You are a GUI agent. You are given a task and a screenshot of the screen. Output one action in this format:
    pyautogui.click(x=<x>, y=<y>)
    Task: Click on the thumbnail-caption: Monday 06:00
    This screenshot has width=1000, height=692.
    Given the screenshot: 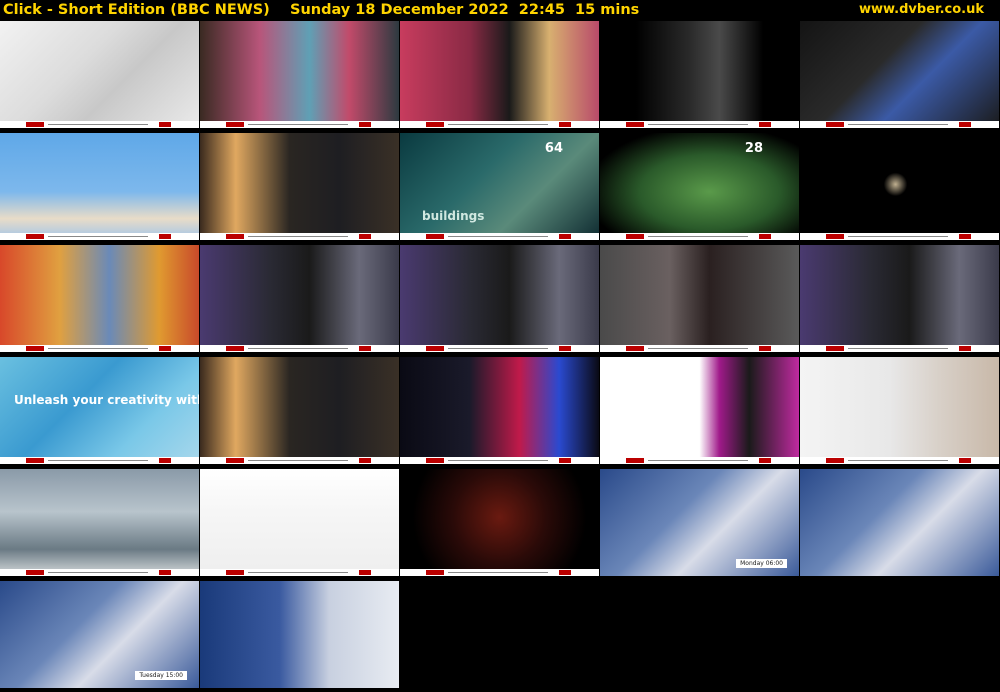 What is the action you would take?
    pyautogui.click(x=761, y=563)
    